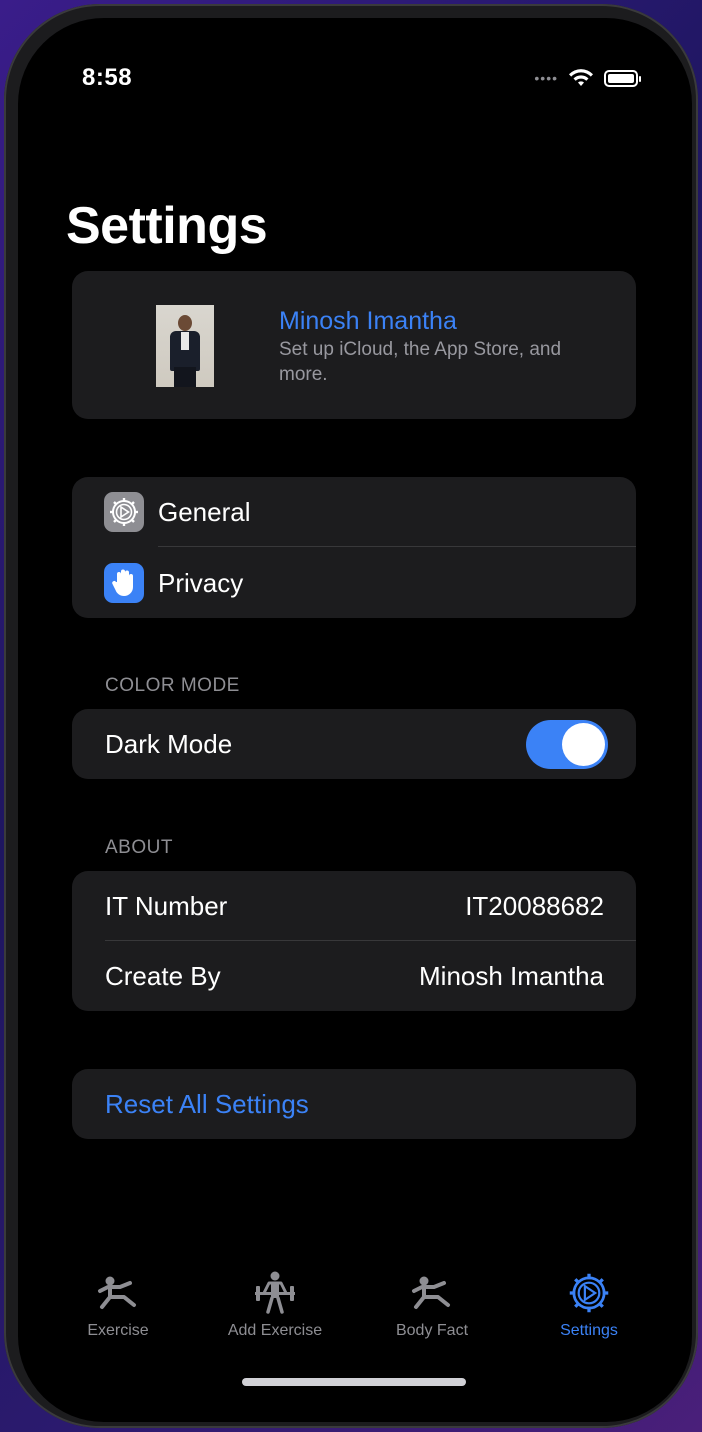 This screenshot has width=702, height=1432. Describe the element at coordinates (589, 1330) in the screenshot. I see `tab-label: Settings` at that location.